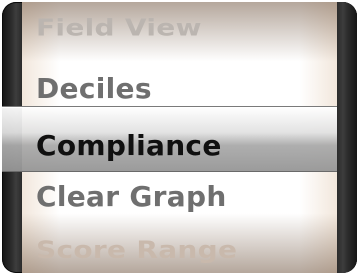 This screenshot has width=361, height=277. I want to click on picker-option-clear-graph: Clear Graph, so click(131, 196).